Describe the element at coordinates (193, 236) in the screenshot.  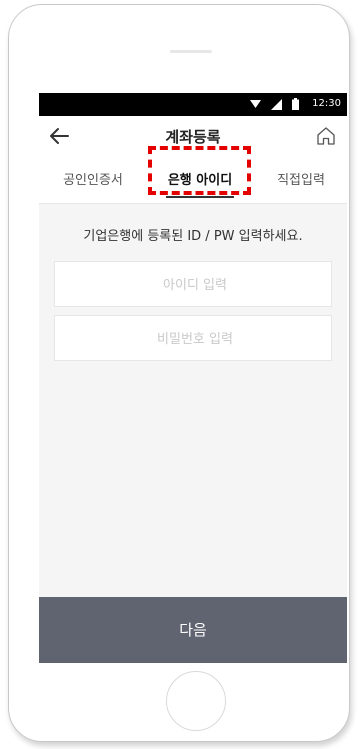
I see `instruction-text: 기업은행에 등록된 ID / PW 입력하세요.` at that location.